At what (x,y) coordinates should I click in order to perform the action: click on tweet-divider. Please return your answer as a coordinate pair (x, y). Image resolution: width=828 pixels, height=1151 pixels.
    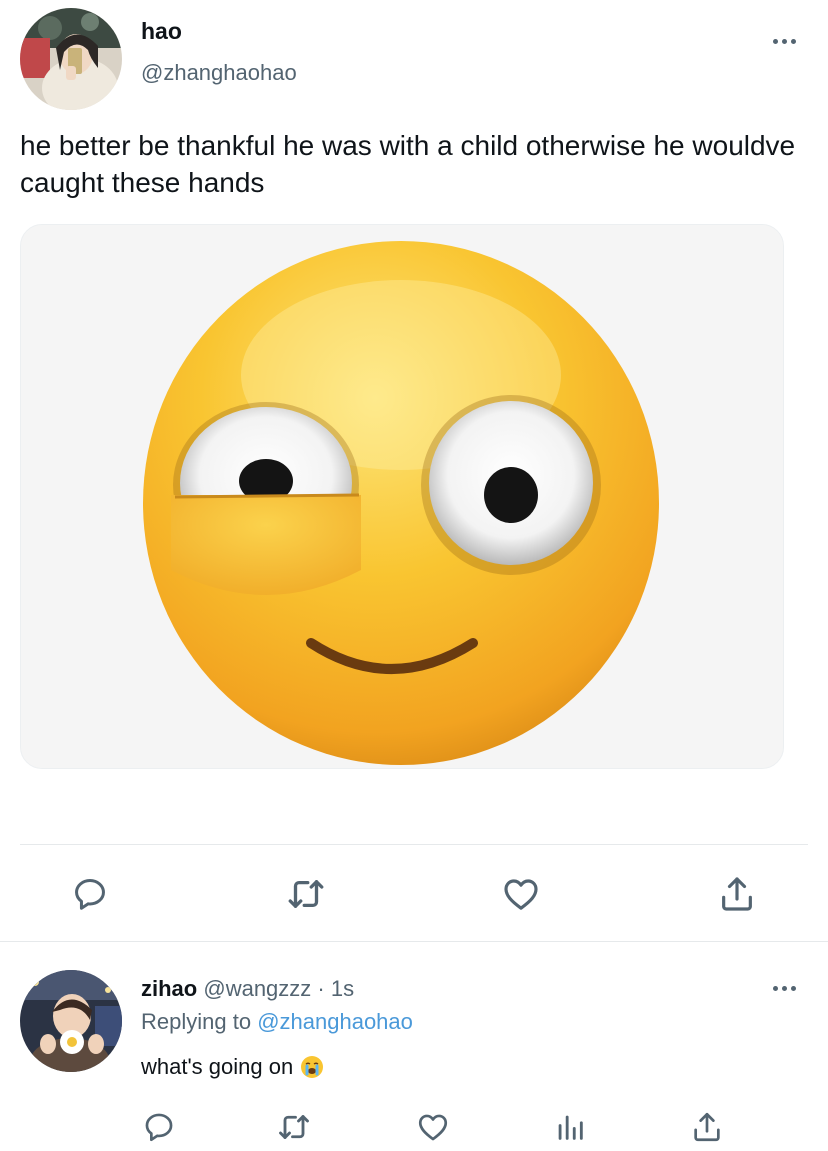
    Looking at the image, I should click on (414, 941).